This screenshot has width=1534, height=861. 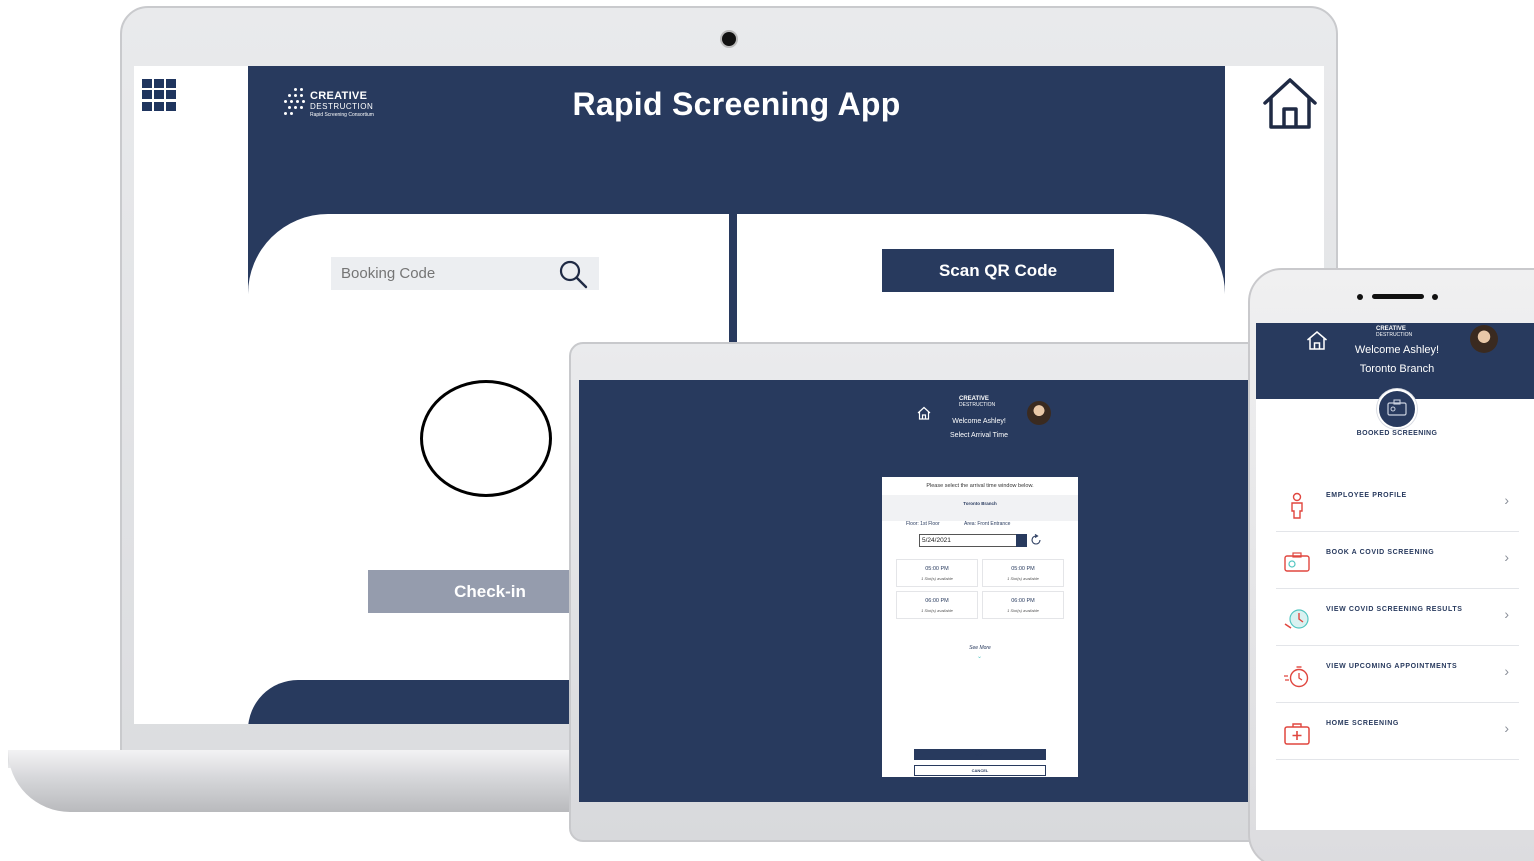 What do you see at coordinates (980, 770) in the screenshot?
I see `cancel-button: CANCEL` at bounding box center [980, 770].